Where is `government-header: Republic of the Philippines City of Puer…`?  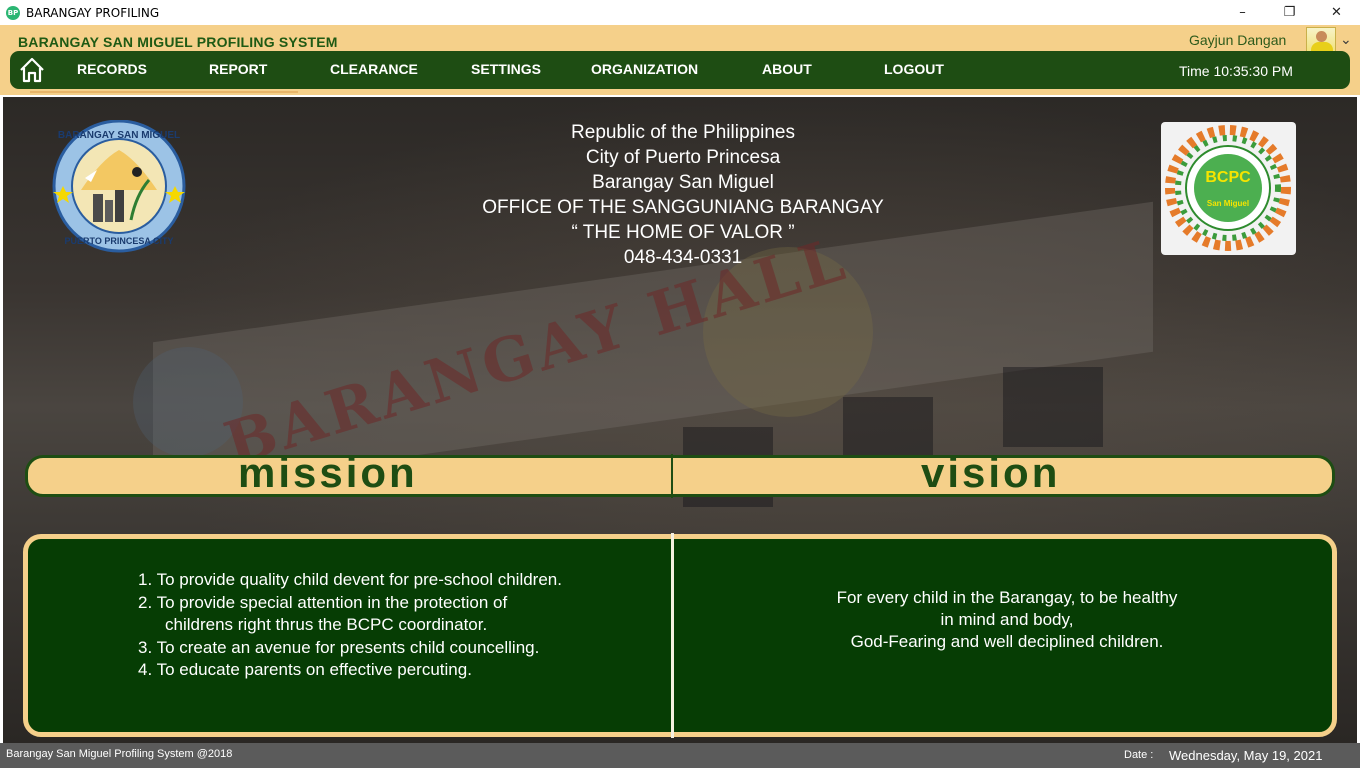
government-header: Republic of the Philippines City of Puer… is located at coordinates (683, 195).